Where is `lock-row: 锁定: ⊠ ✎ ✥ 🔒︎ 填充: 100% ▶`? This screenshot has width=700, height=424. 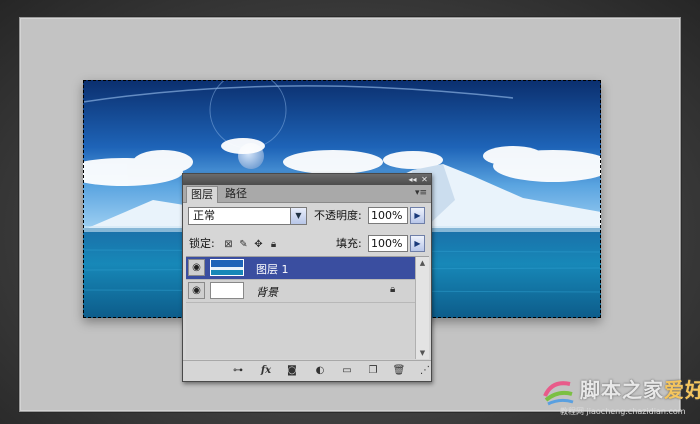 lock-row: 锁定: ⊠ ✎ ✥ 🔒︎ 填充: 100% ▶ is located at coordinates (307, 243).